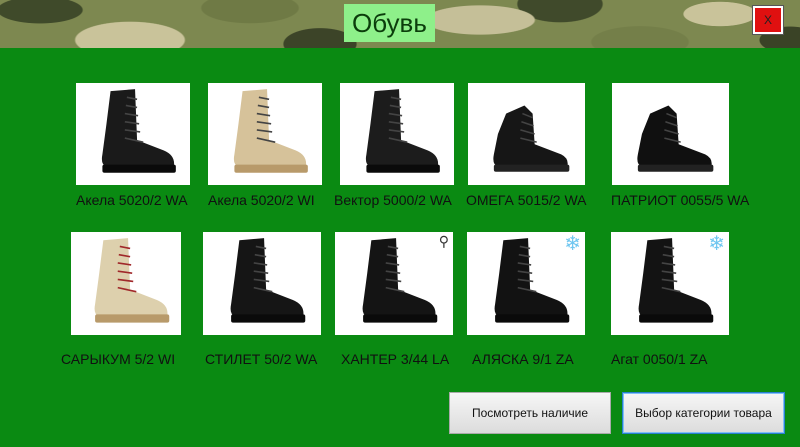  I want to click on product-name: Агат 0050/1 ZA, so click(659, 359).